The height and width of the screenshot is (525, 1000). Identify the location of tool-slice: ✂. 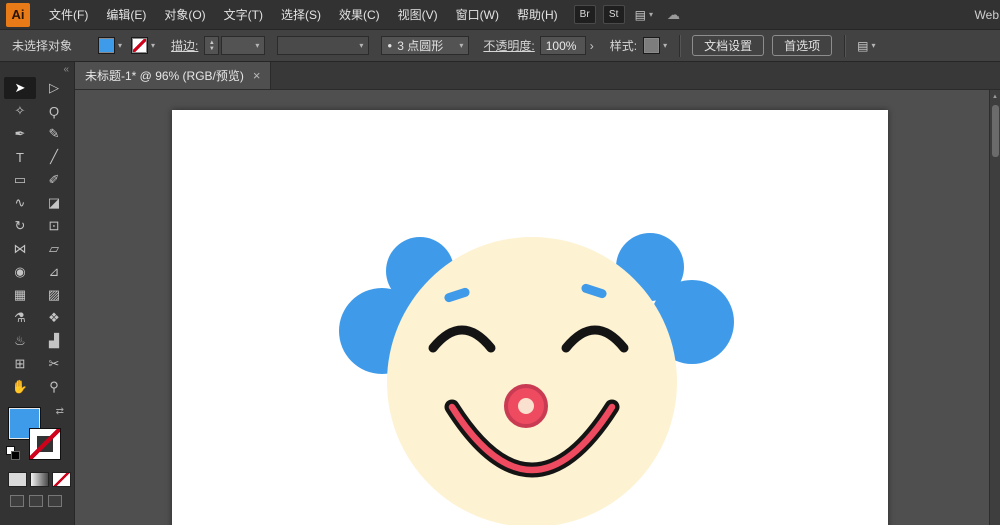
(54, 364).